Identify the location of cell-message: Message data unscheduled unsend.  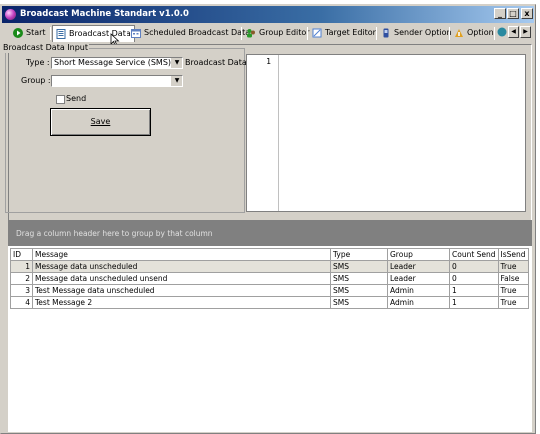
(181, 278).